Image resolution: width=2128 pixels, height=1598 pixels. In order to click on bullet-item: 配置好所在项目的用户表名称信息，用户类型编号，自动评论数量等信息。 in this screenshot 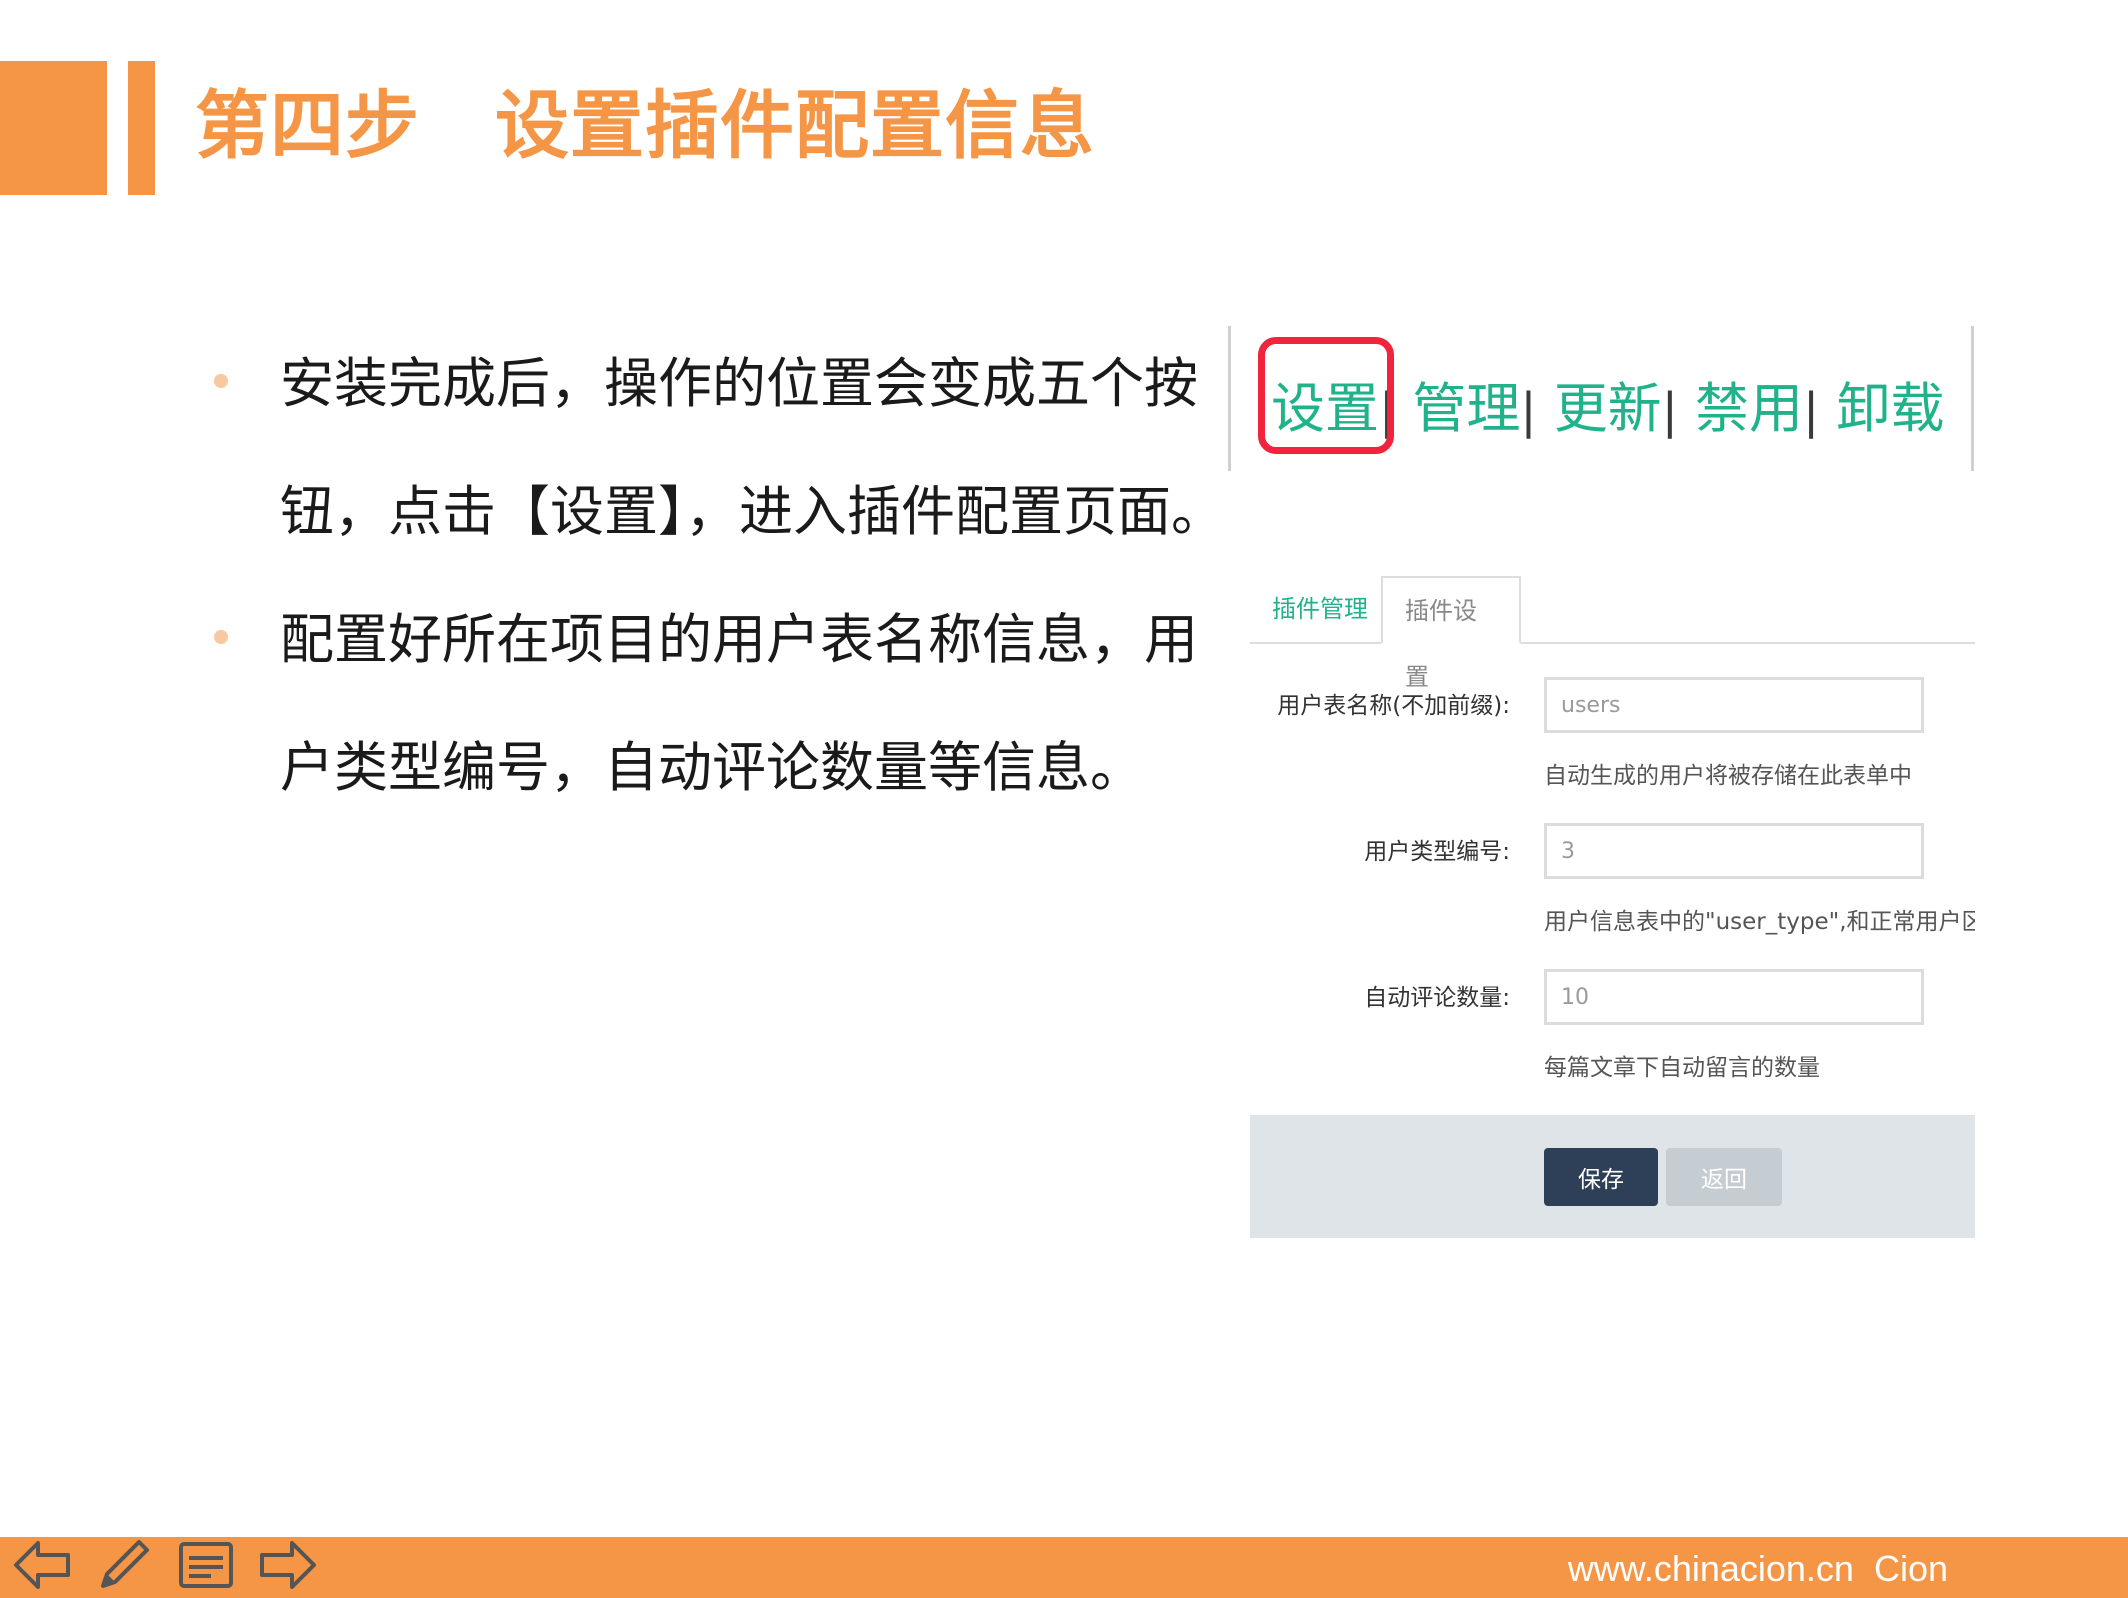, I will do `click(715, 704)`.